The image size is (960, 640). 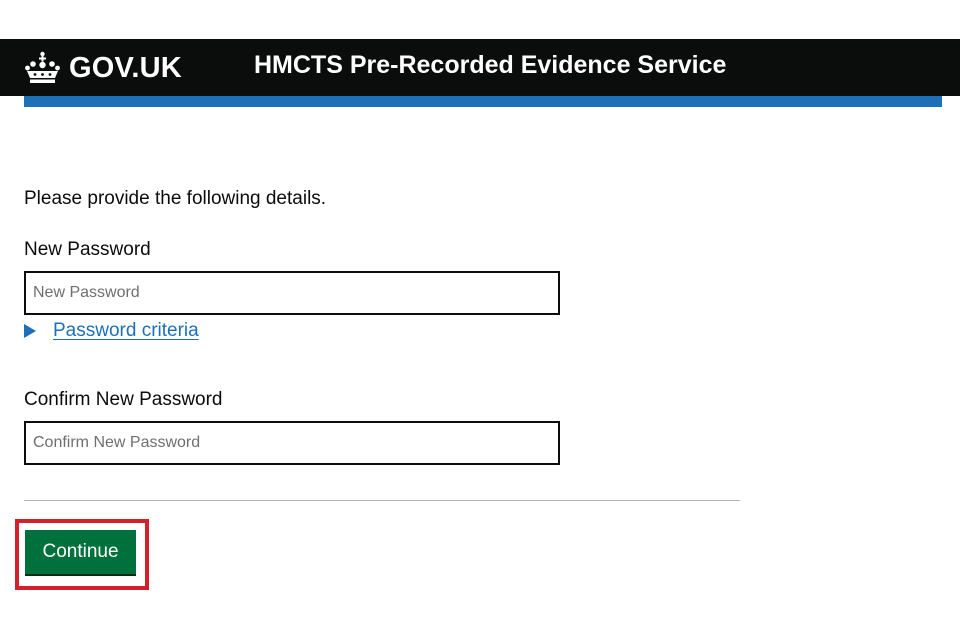 I want to click on new-password-label: New Password, so click(x=87, y=249).